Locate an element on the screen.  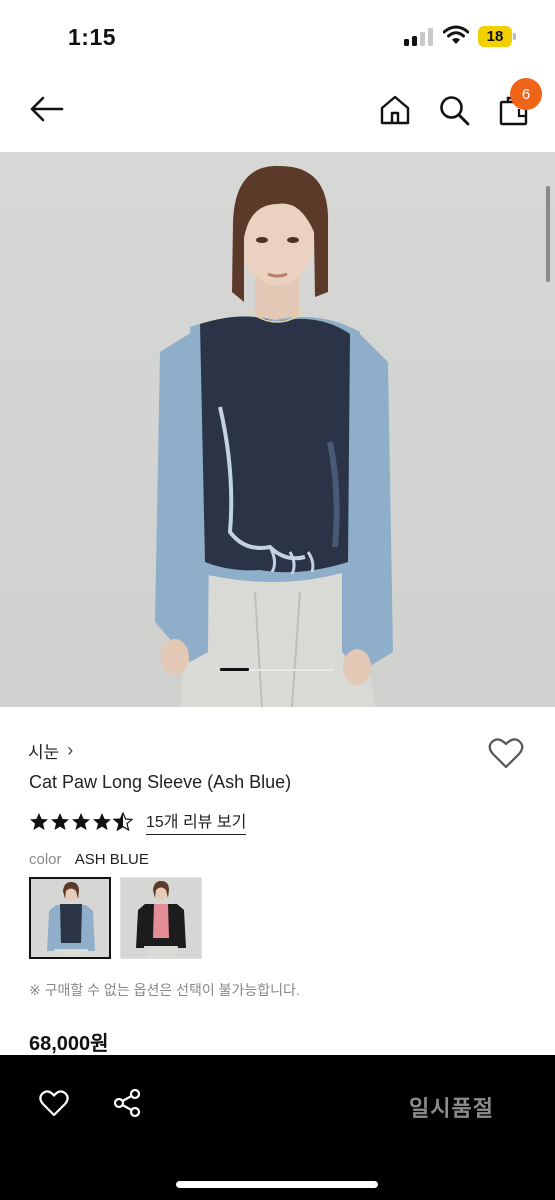
battery-level: 18 is located at coordinates (495, 36).